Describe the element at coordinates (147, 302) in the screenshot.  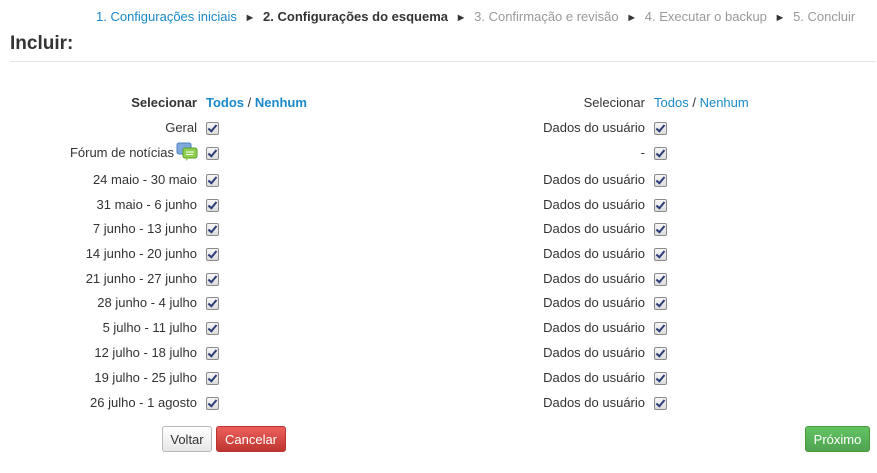
I see `setting-label: 28 junho - 4 julho` at that location.